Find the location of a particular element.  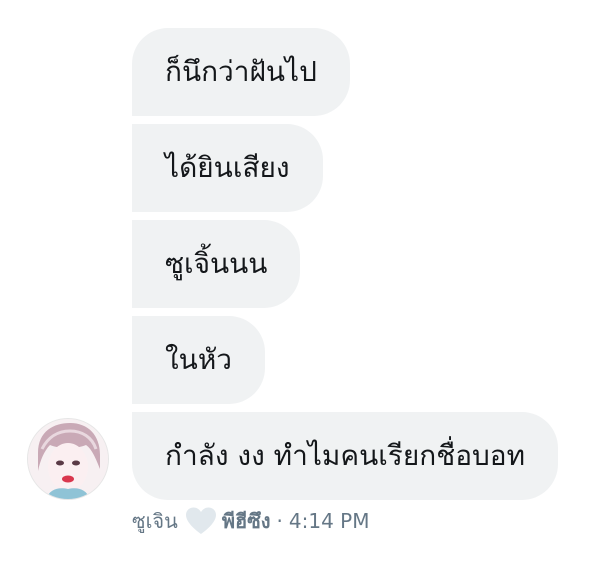

message-meta: ซูเจิน พีฮีซึง · 4:14 PM is located at coordinates (251, 521).